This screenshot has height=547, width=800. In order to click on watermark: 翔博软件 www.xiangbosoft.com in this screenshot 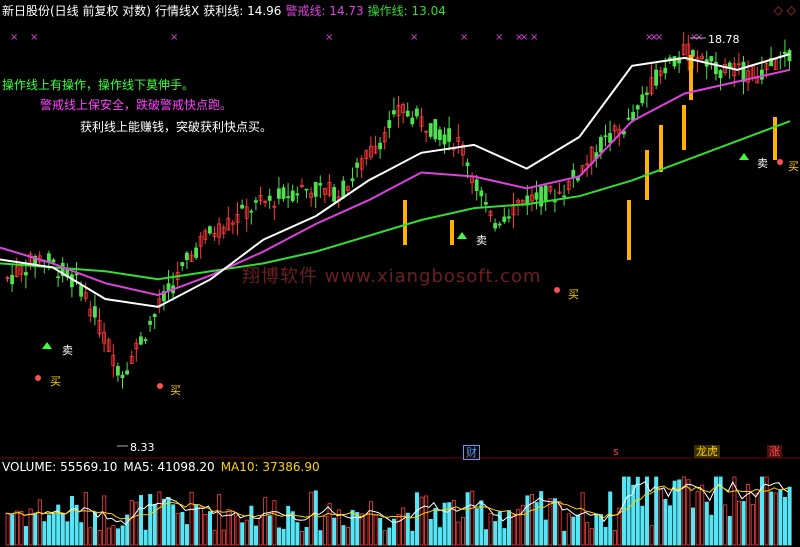, I will do `click(392, 276)`.